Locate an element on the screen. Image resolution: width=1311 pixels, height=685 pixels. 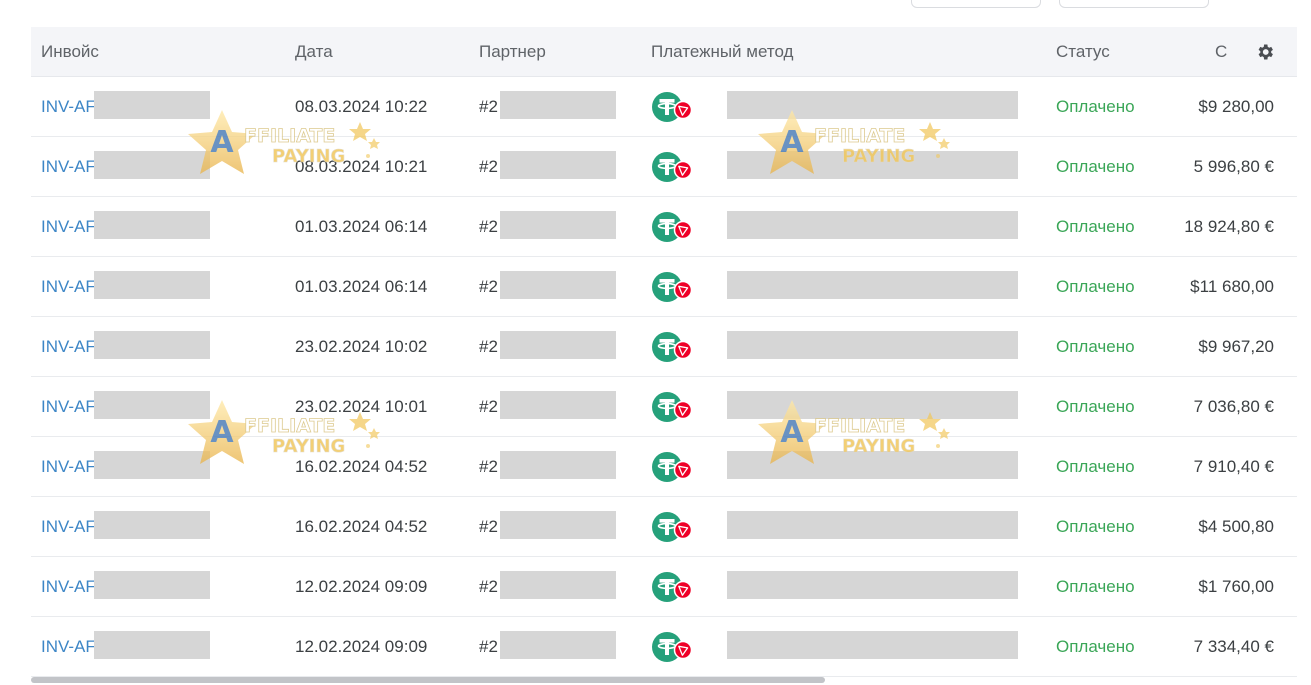
row-amount: 7 036,80 € is located at coordinates (1233, 406).